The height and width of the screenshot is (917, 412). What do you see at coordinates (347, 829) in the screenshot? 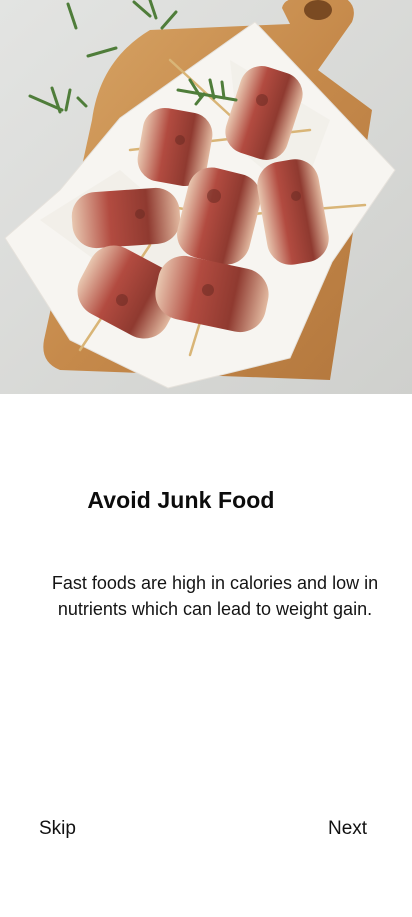
I see `next-button: Next` at bounding box center [347, 829].